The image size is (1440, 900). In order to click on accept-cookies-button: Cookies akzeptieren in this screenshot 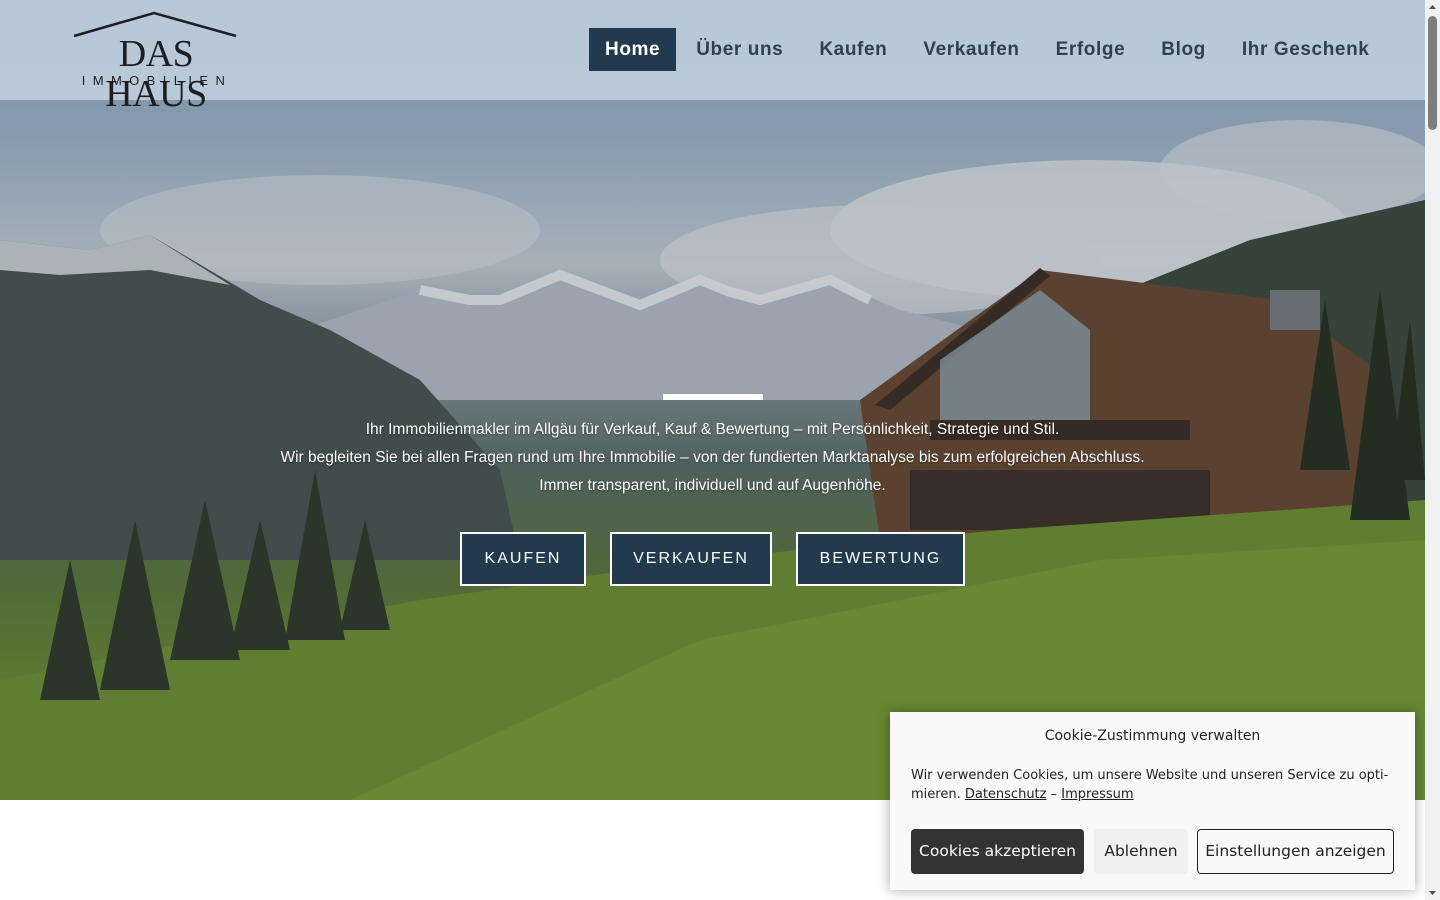, I will do `click(997, 851)`.